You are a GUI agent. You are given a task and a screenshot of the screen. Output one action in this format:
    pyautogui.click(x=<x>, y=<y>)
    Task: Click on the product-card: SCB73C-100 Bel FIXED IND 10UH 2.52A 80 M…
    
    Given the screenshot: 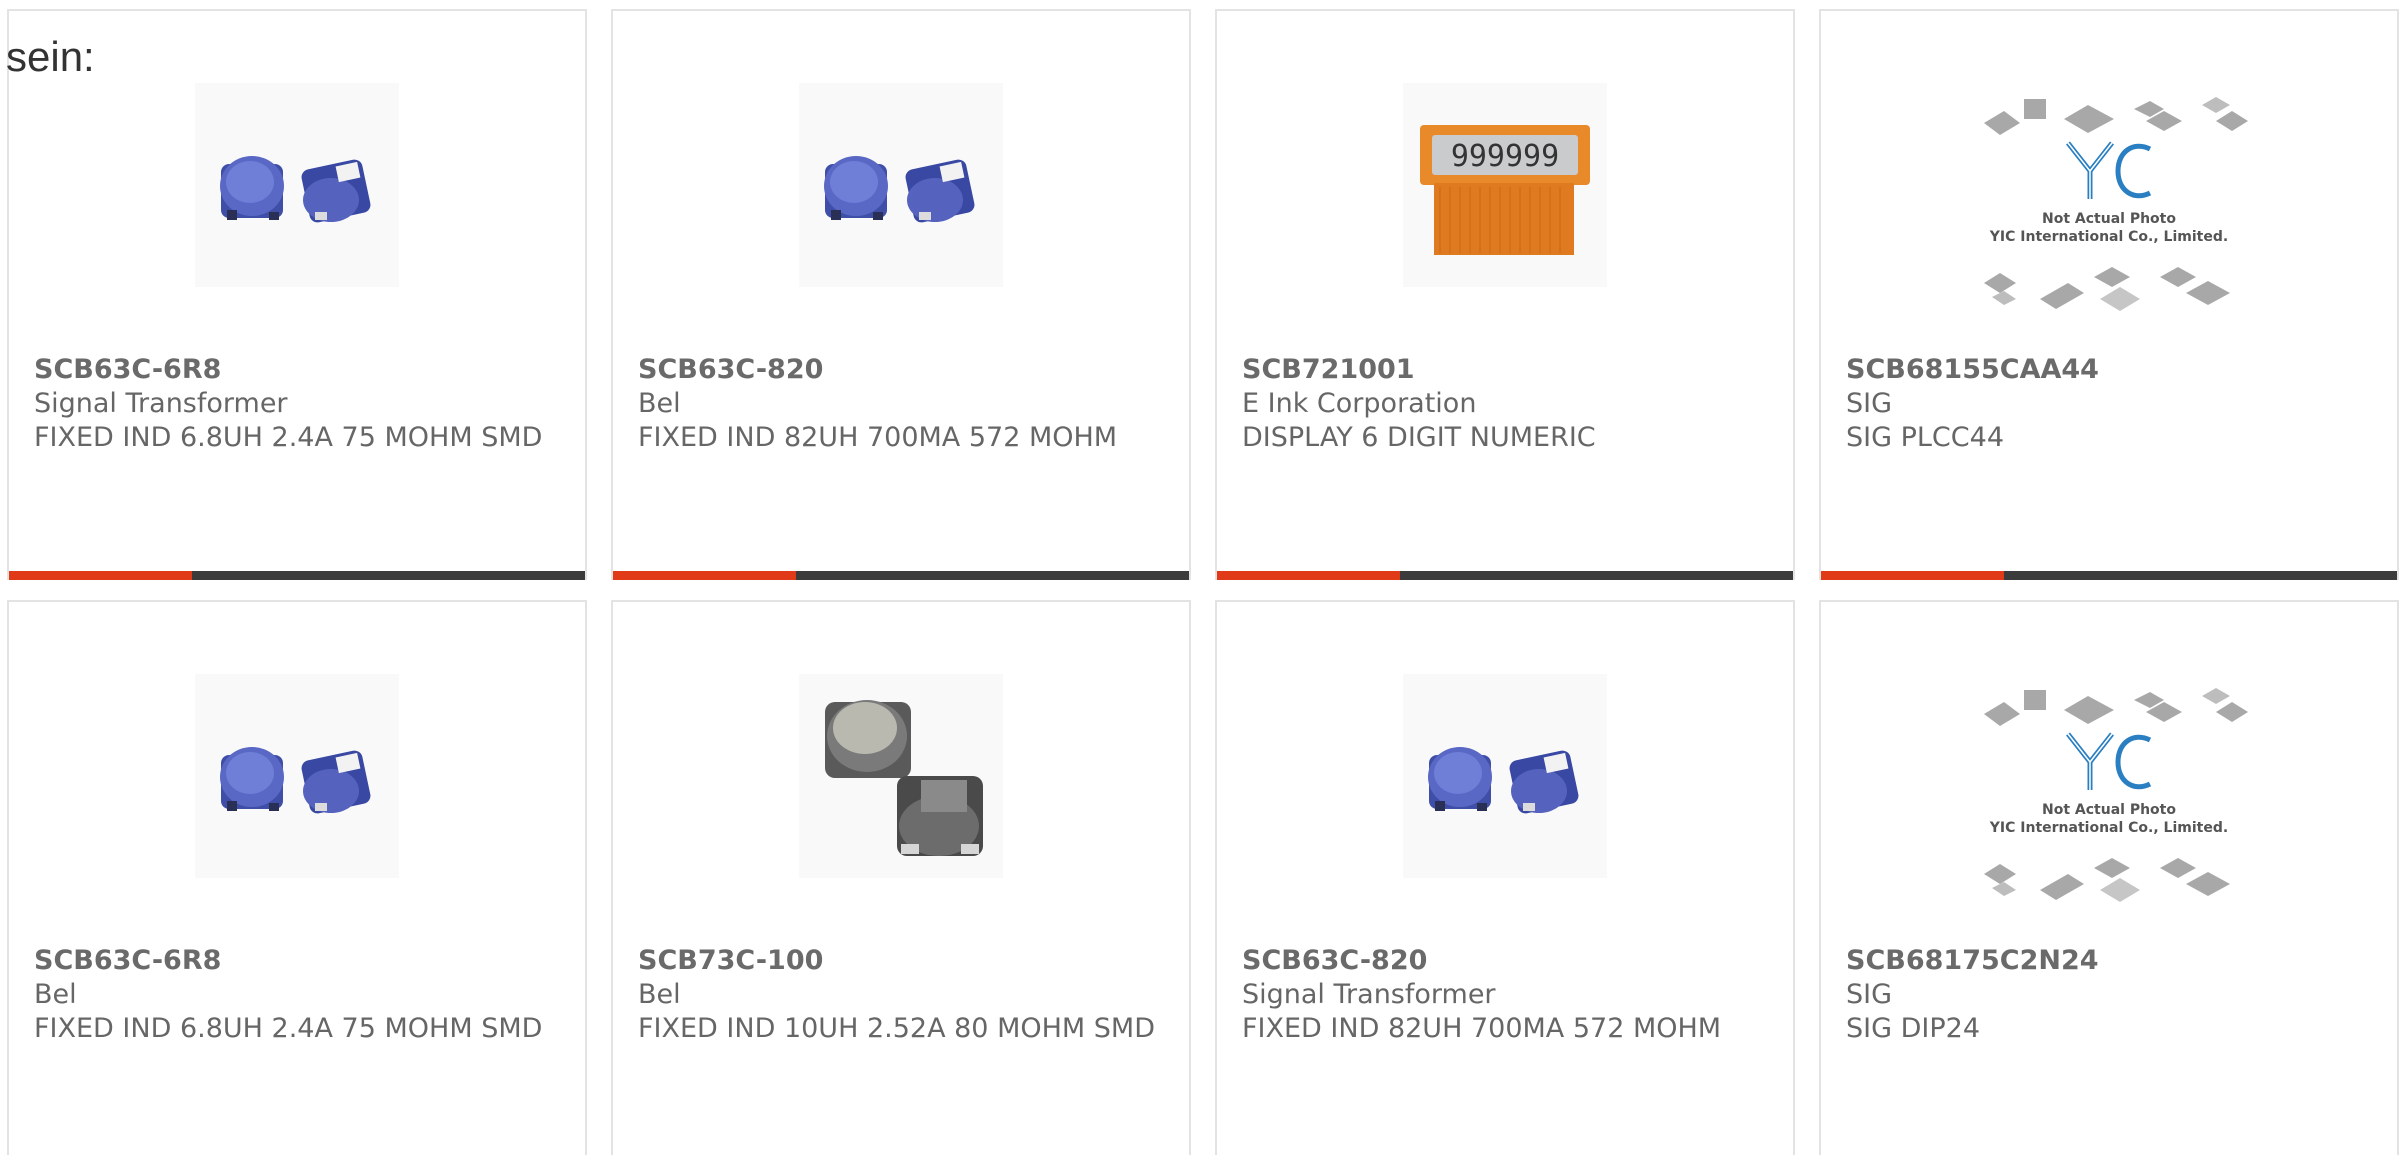 What is the action you would take?
    pyautogui.click(x=901, y=877)
    